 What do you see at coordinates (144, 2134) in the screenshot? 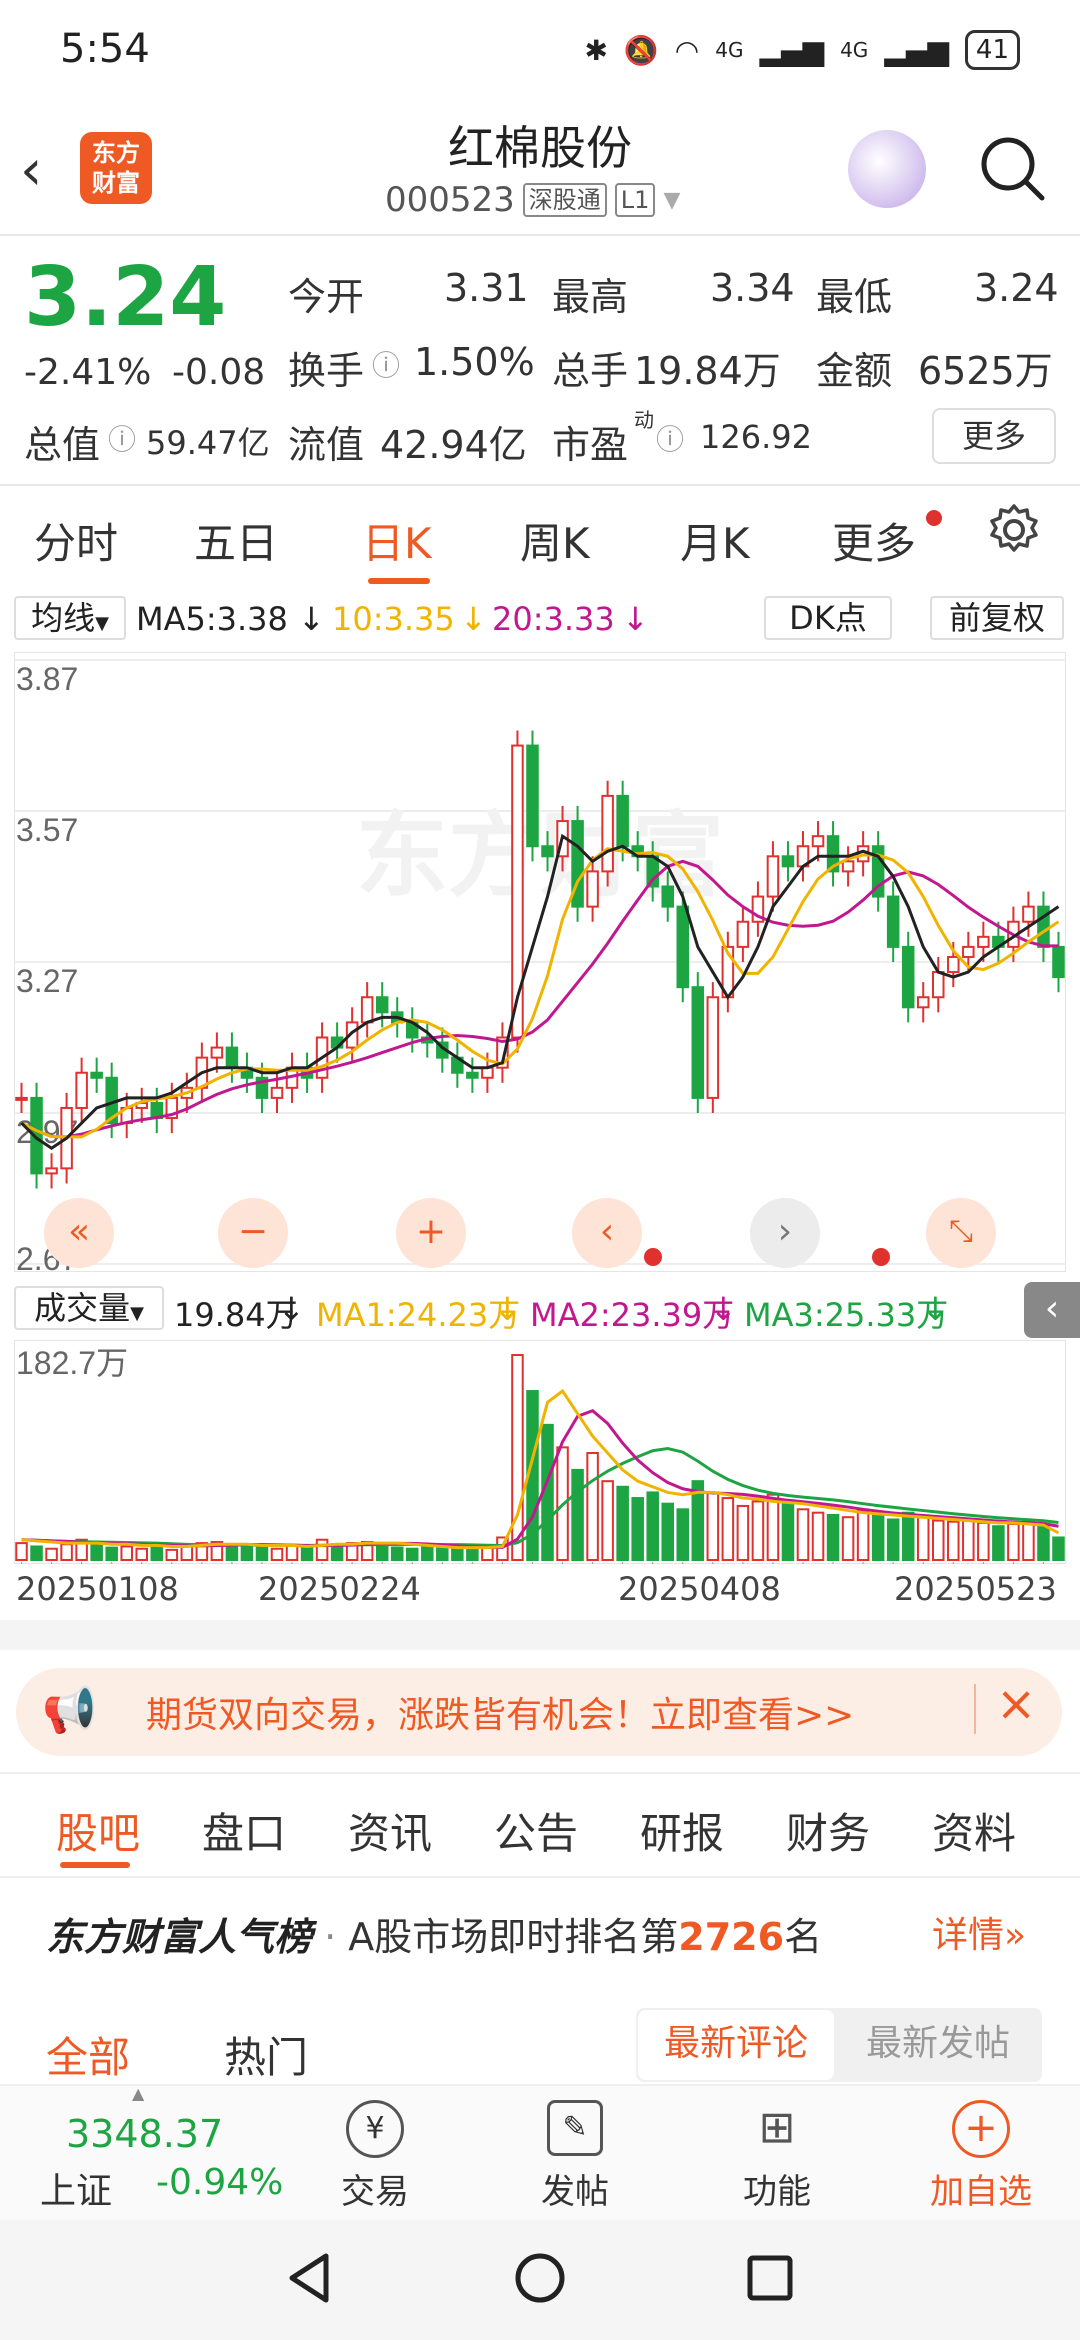
I see `index-value: 3348.37` at bounding box center [144, 2134].